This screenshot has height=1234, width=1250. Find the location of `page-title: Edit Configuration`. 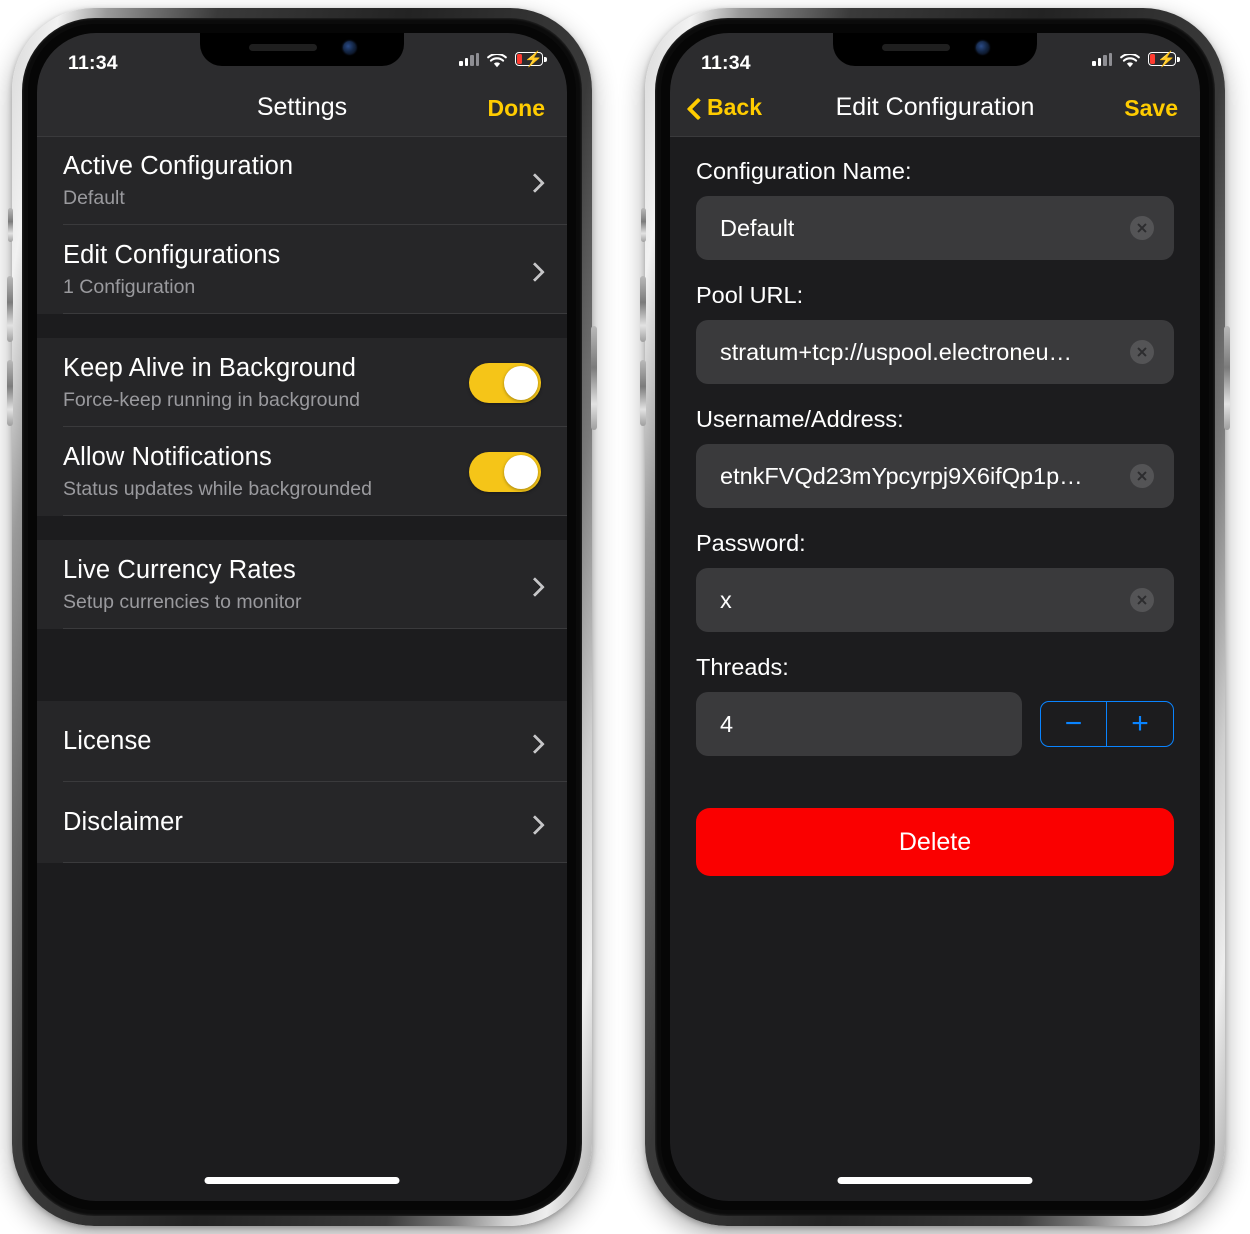

page-title: Edit Configuration is located at coordinates (935, 107).